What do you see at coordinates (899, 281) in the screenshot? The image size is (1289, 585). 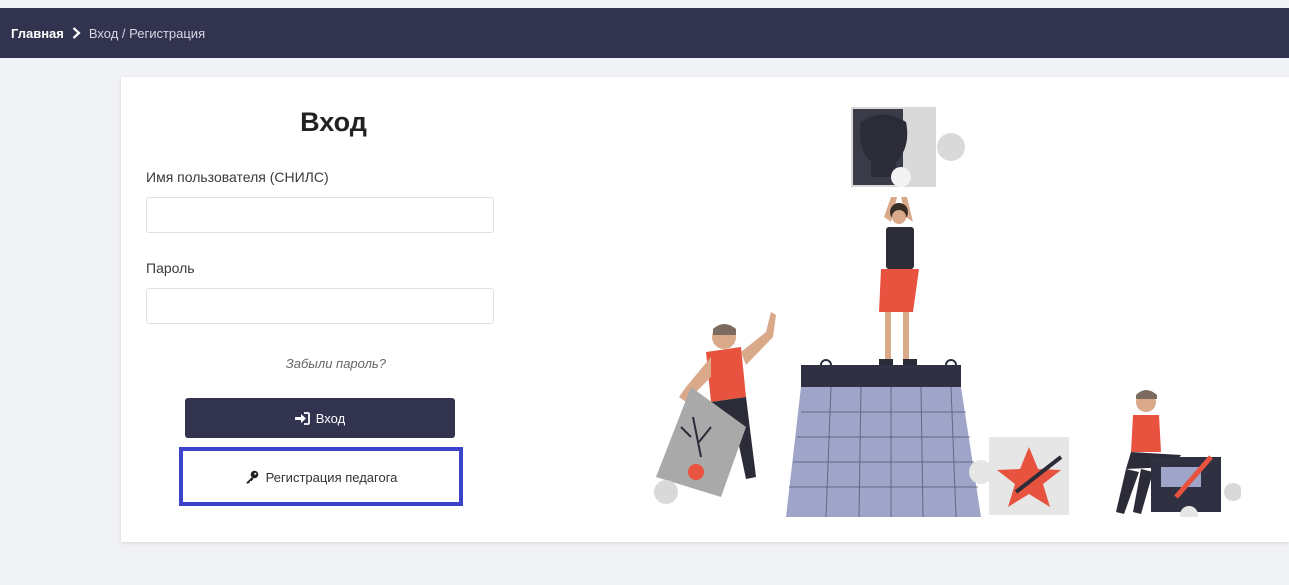 I see `standing-girl-figure` at bounding box center [899, 281].